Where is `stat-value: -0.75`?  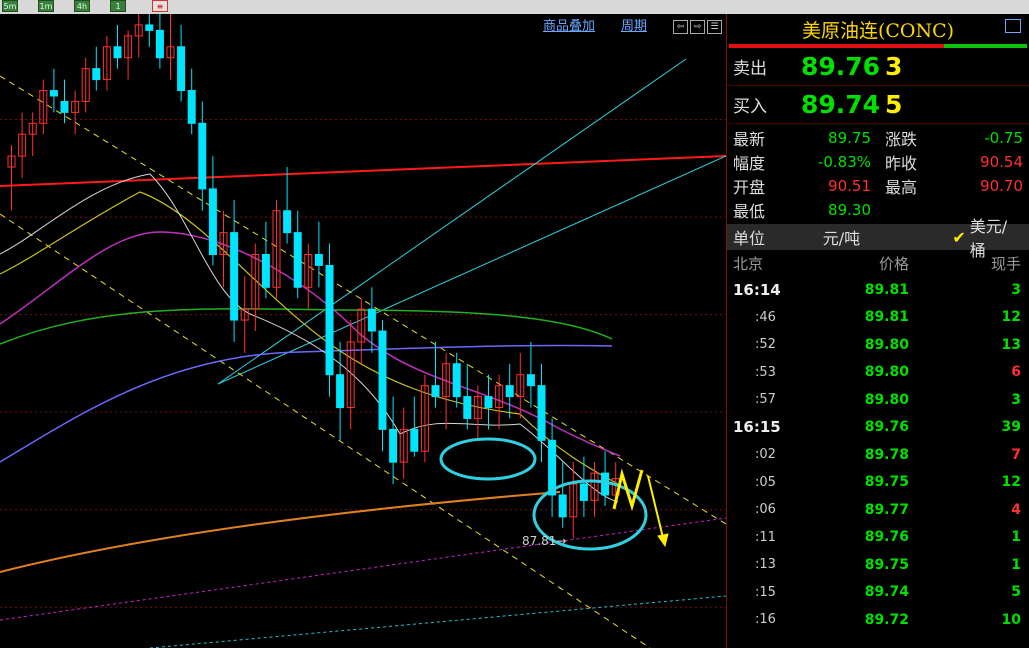 stat-value: -0.75 is located at coordinates (1003, 138).